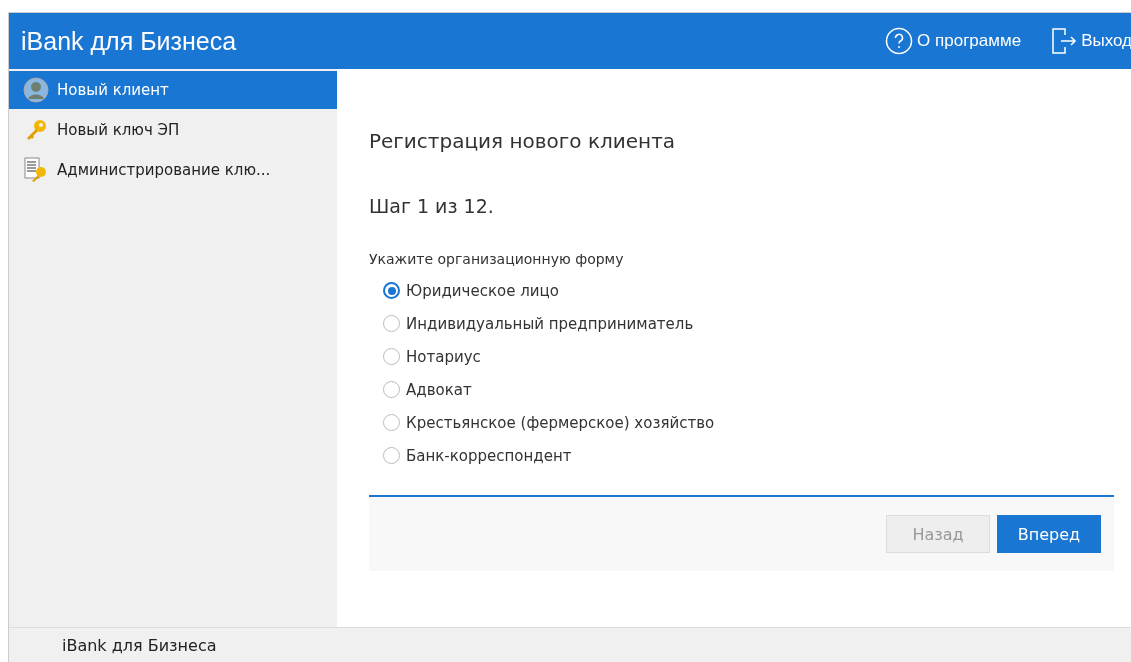 This screenshot has width=1131, height=662. What do you see at coordinates (36, 170) in the screenshot?
I see `document-key-icon` at bounding box center [36, 170].